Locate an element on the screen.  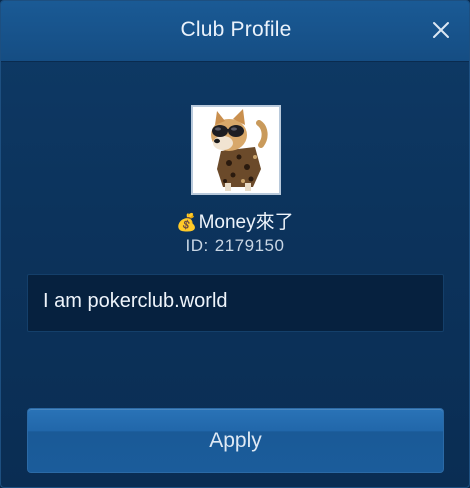
club-description-text: I am pokerclub.world is located at coordinates (135, 301).